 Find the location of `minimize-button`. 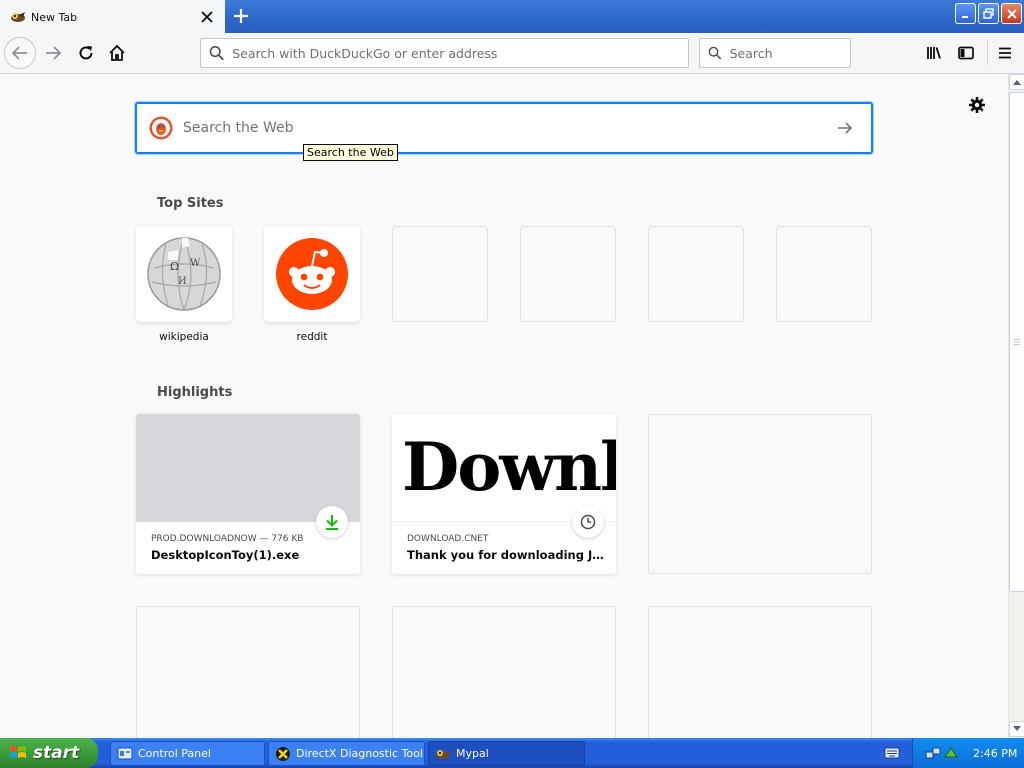

minimize-button is located at coordinates (965, 13).